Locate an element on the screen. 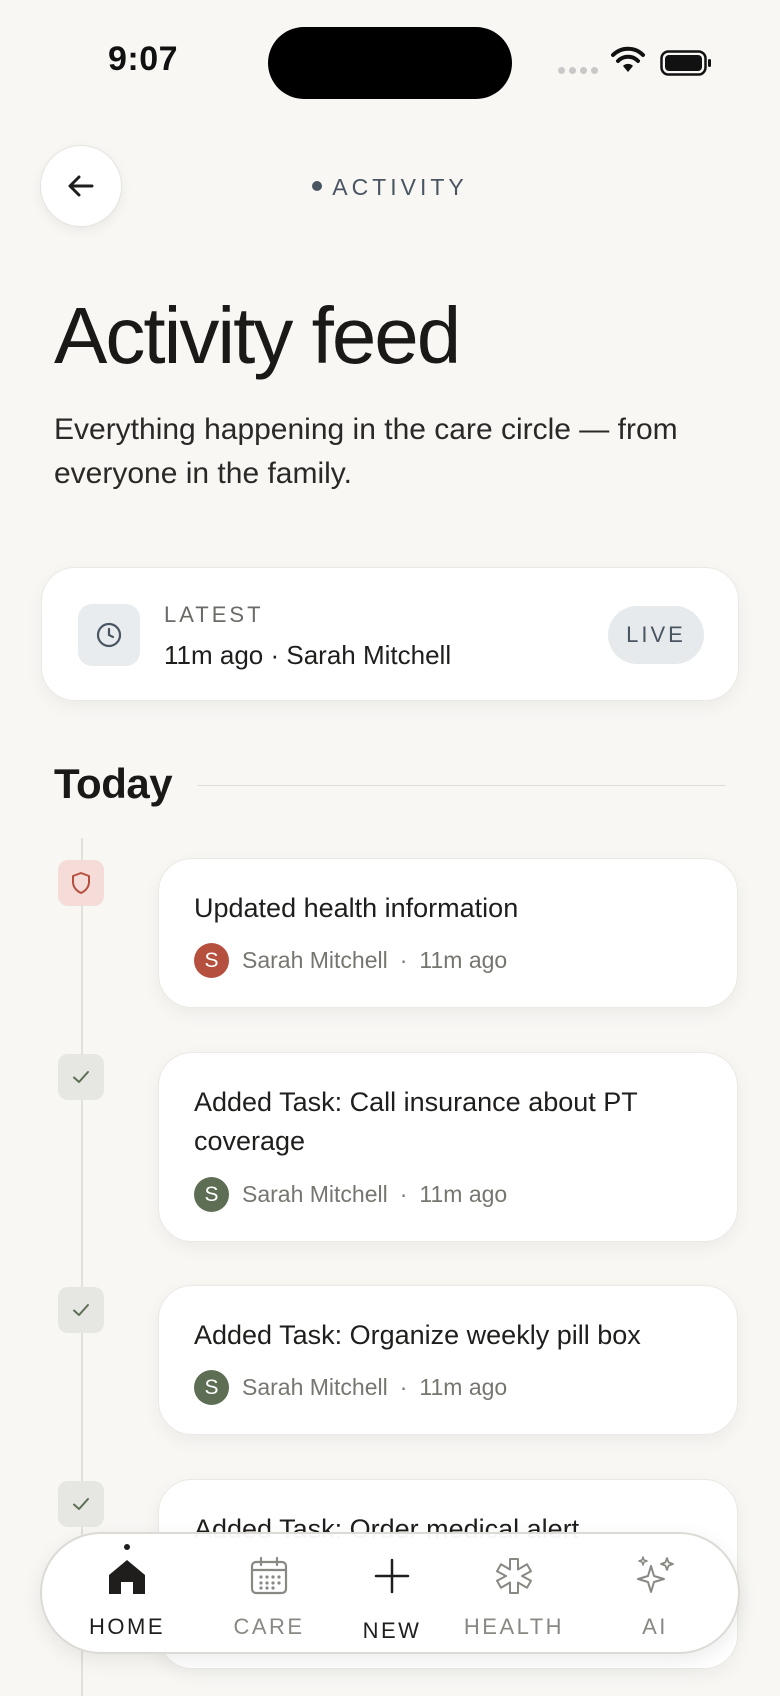 The height and width of the screenshot is (1696, 780). sparkles-icon is located at coordinates (655, 1574).